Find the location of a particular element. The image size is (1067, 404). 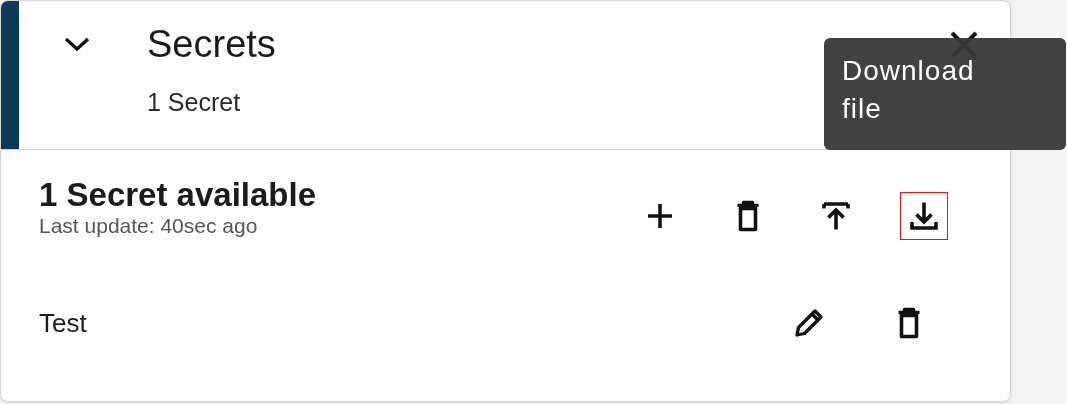

tooltip: Download file is located at coordinates (945, 94).